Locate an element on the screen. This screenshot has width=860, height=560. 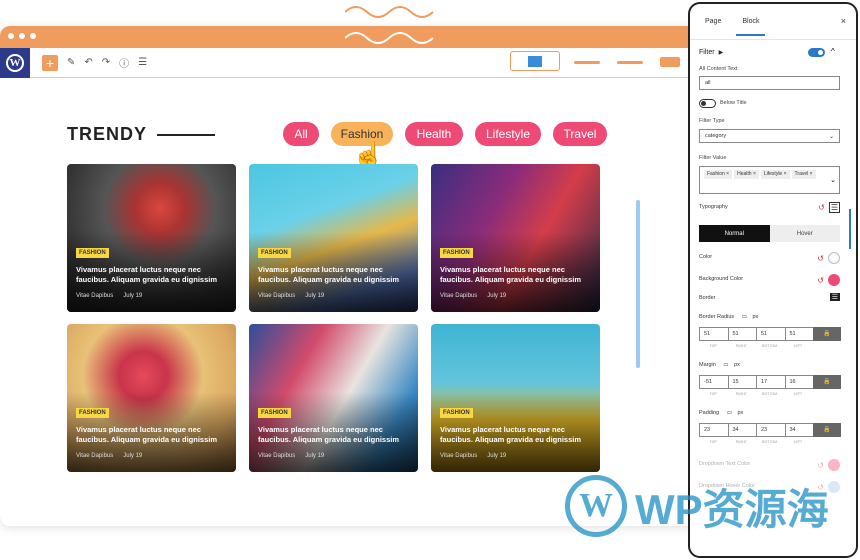
dropdown-hover-color-swatch is located at coordinates (834, 487).